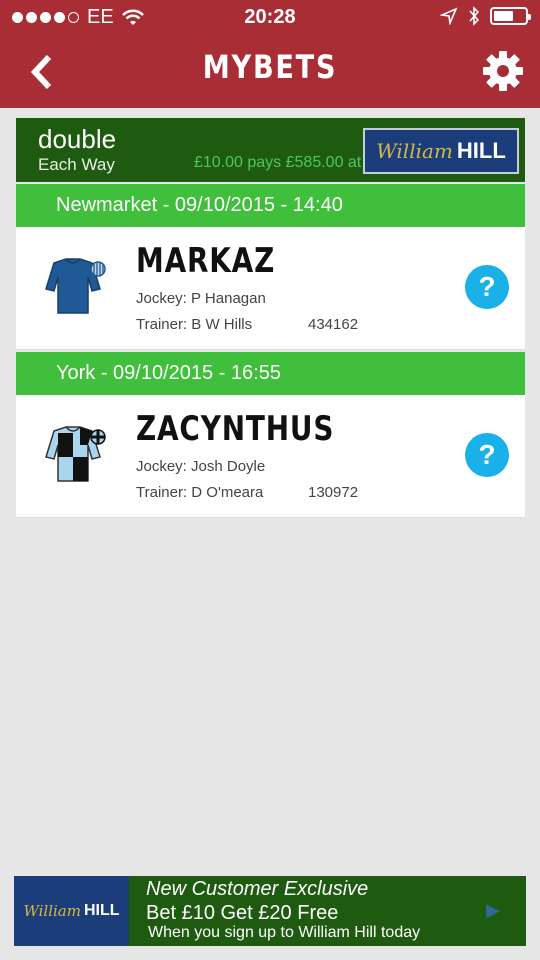  Describe the element at coordinates (284, 932) in the screenshot. I see `promo-subtext: When you sign up to William Hill today` at that location.